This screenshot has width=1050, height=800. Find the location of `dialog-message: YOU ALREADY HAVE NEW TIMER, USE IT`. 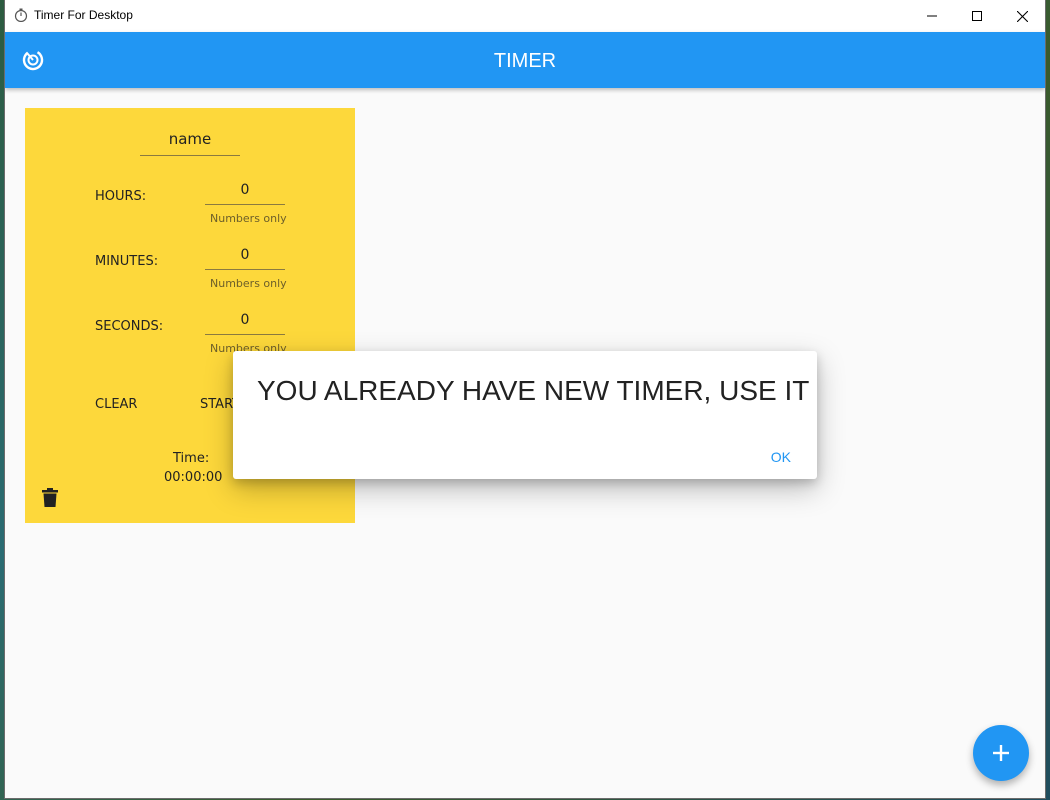

dialog-message: YOU ALREADY HAVE NEW TIMER, USE IT is located at coordinates (533, 390).